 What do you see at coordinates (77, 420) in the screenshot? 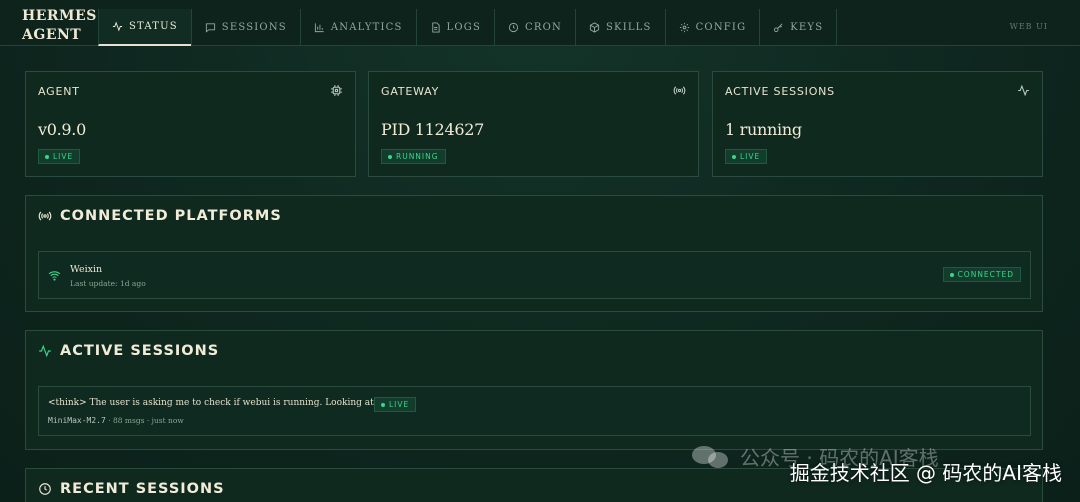
I see `session-model: MiniMax-M2.7` at bounding box center [77, 420].